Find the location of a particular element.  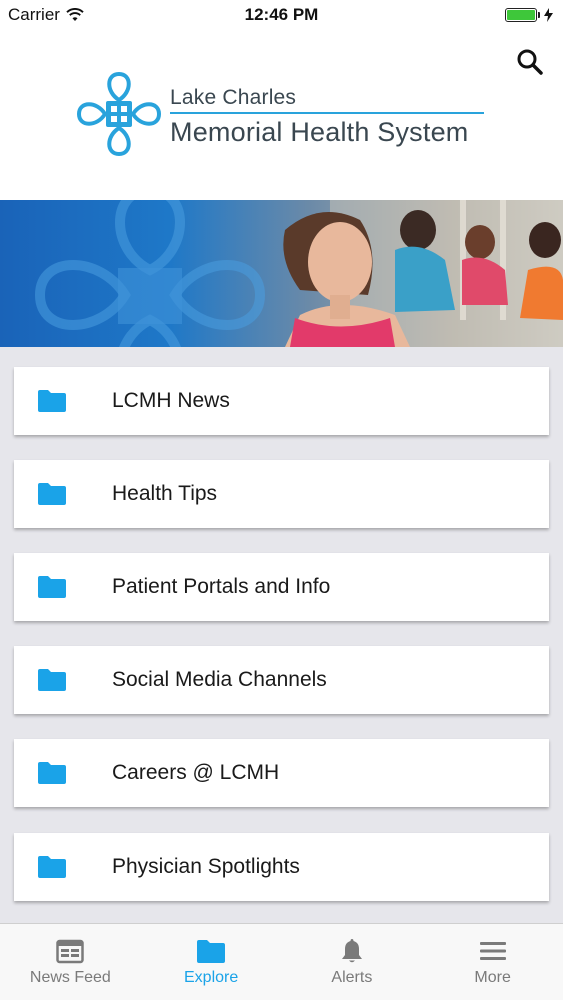

bottom-tab-bar: News Feed Explore Alerts More is located at coordinates (281, 961).